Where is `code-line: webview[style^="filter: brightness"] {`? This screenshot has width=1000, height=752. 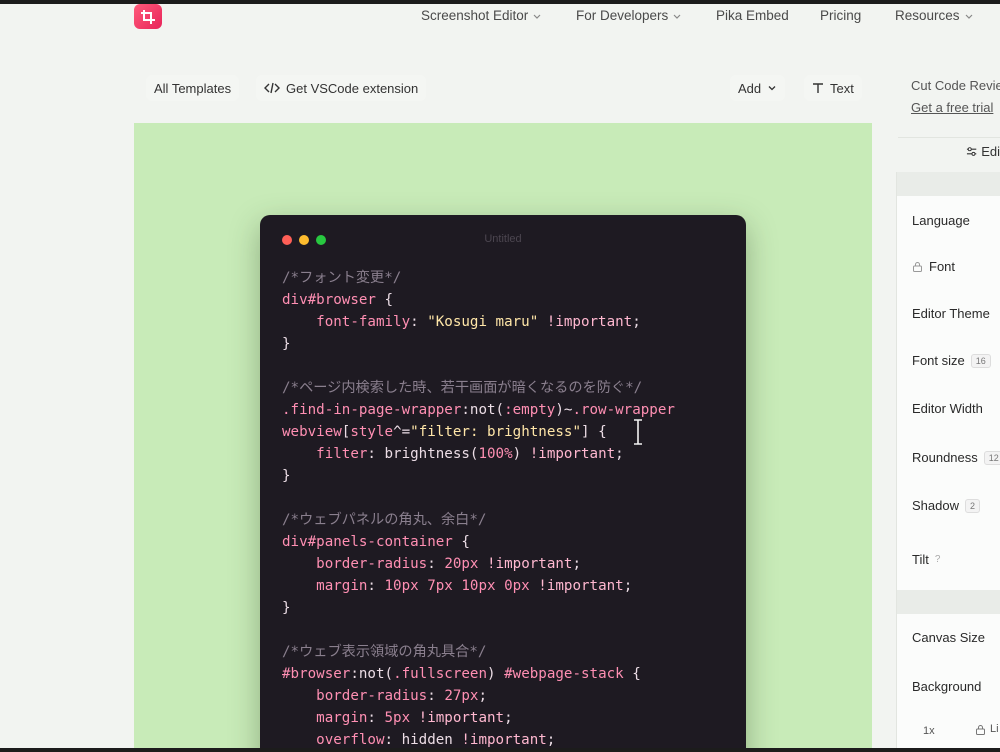 code-line: webview[style^="filter: brightness"] { is located at coordinates (509, 432).